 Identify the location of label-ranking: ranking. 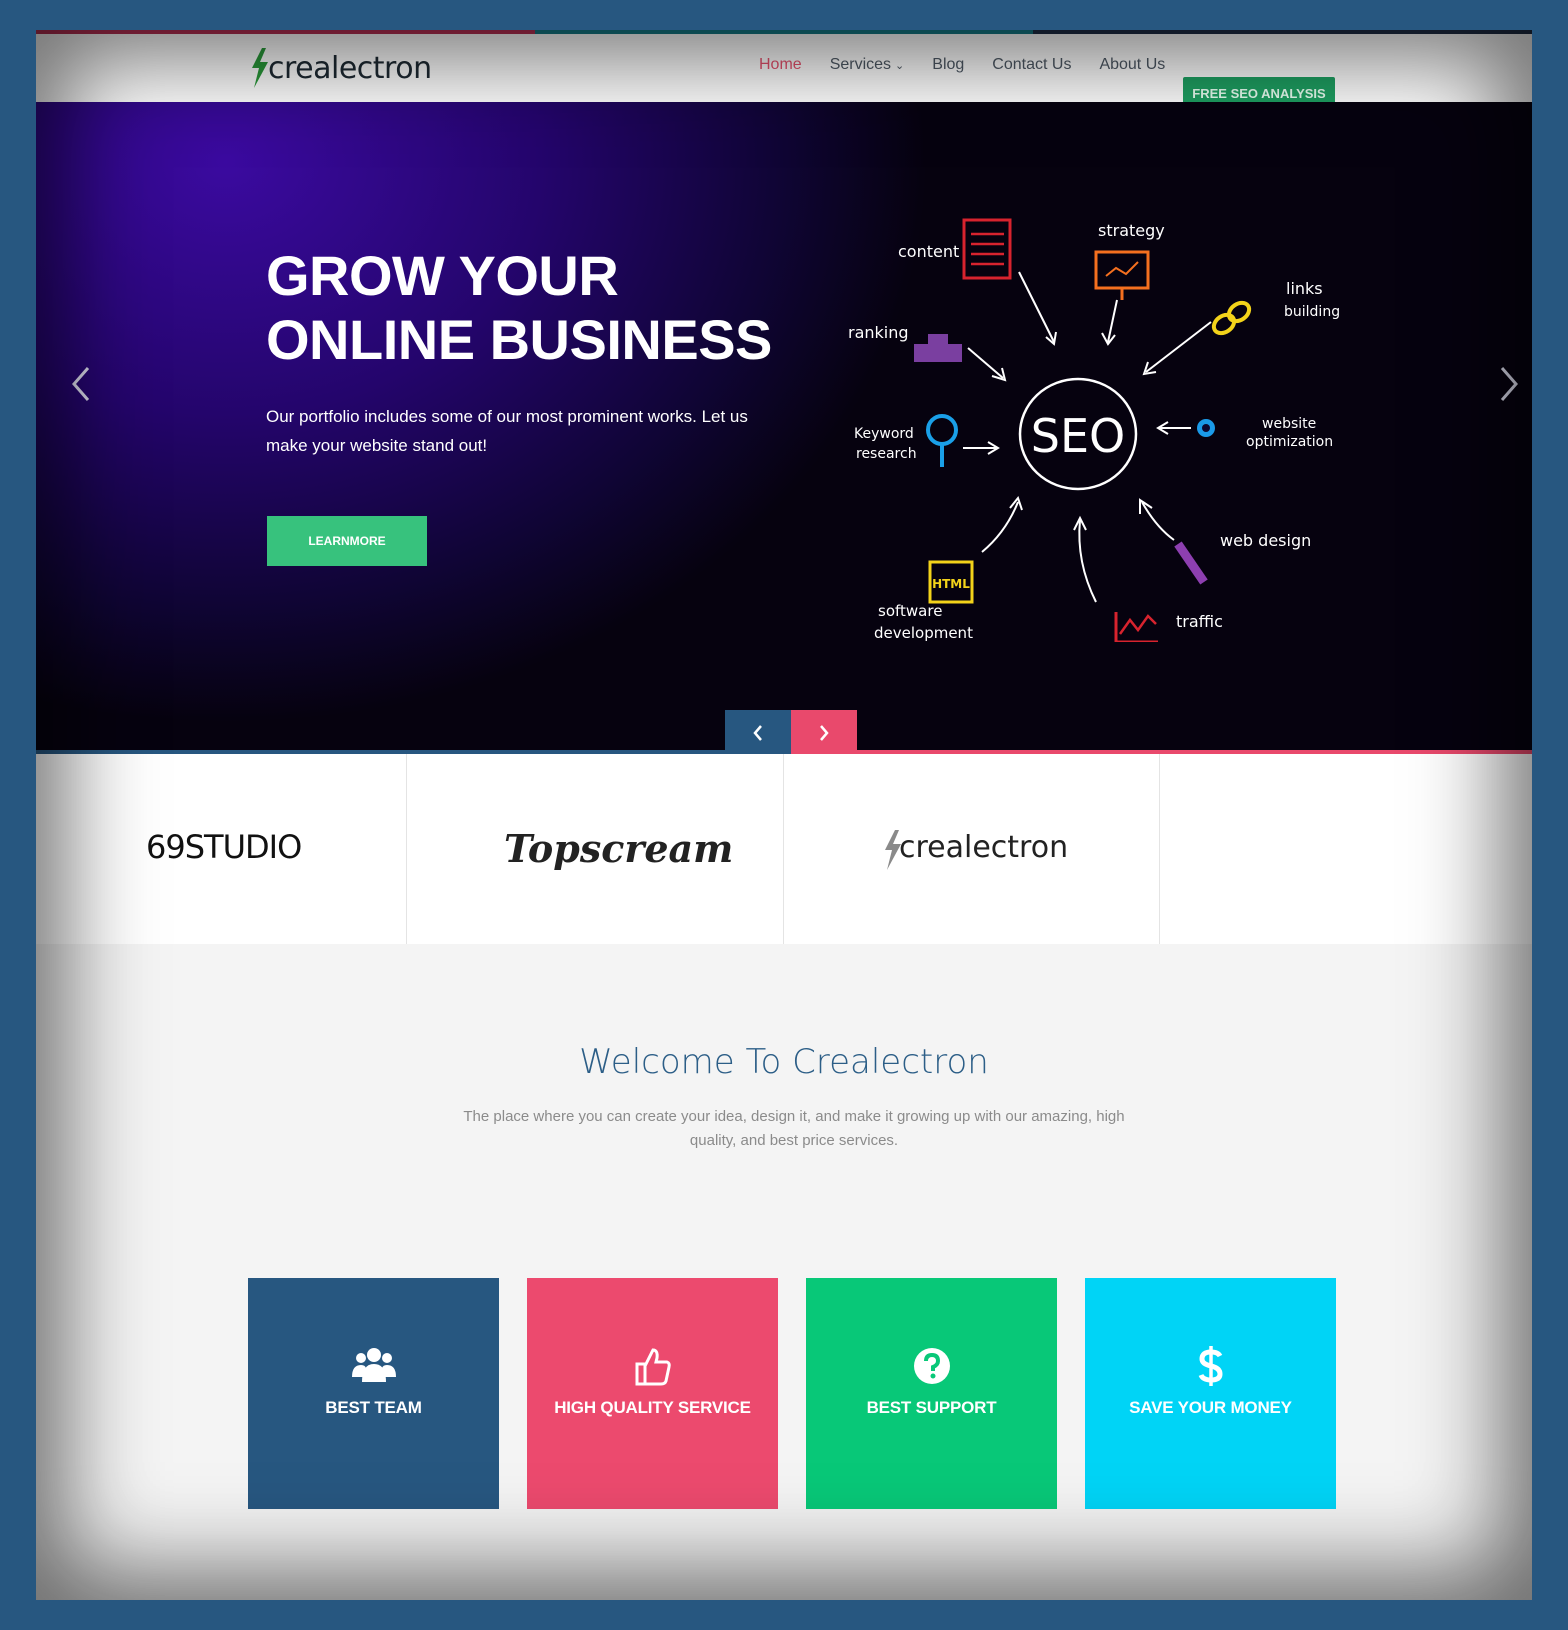
(878, 332).